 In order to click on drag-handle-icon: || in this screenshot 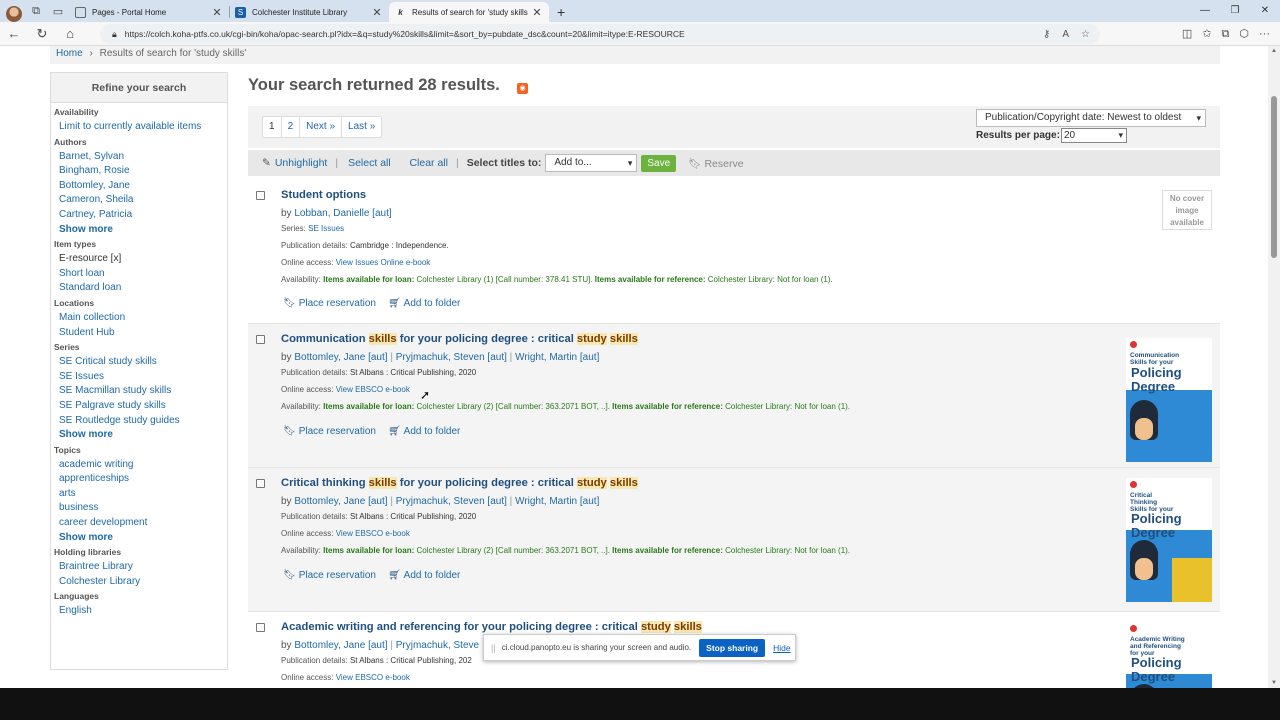, I will do `click(493, 648)`.